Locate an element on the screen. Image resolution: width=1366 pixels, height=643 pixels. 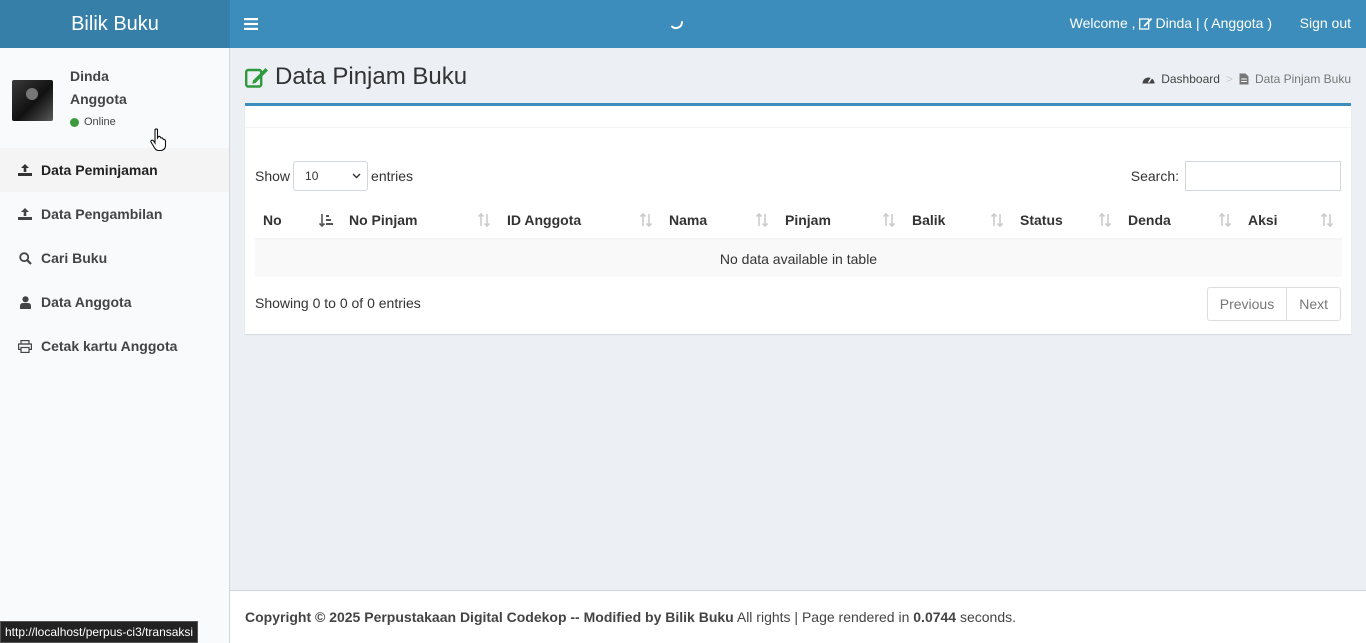
previous-button: Previous is located at coordinates (1247, 304).